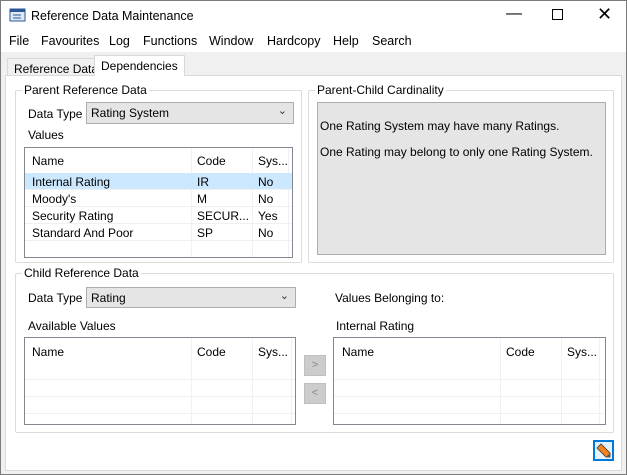 The width and height of the screenshot is (627, 475). What do you see at coordinates (19, 41) in the screenshot?
I see `menu-file: File` at bounding box center [19, 41].